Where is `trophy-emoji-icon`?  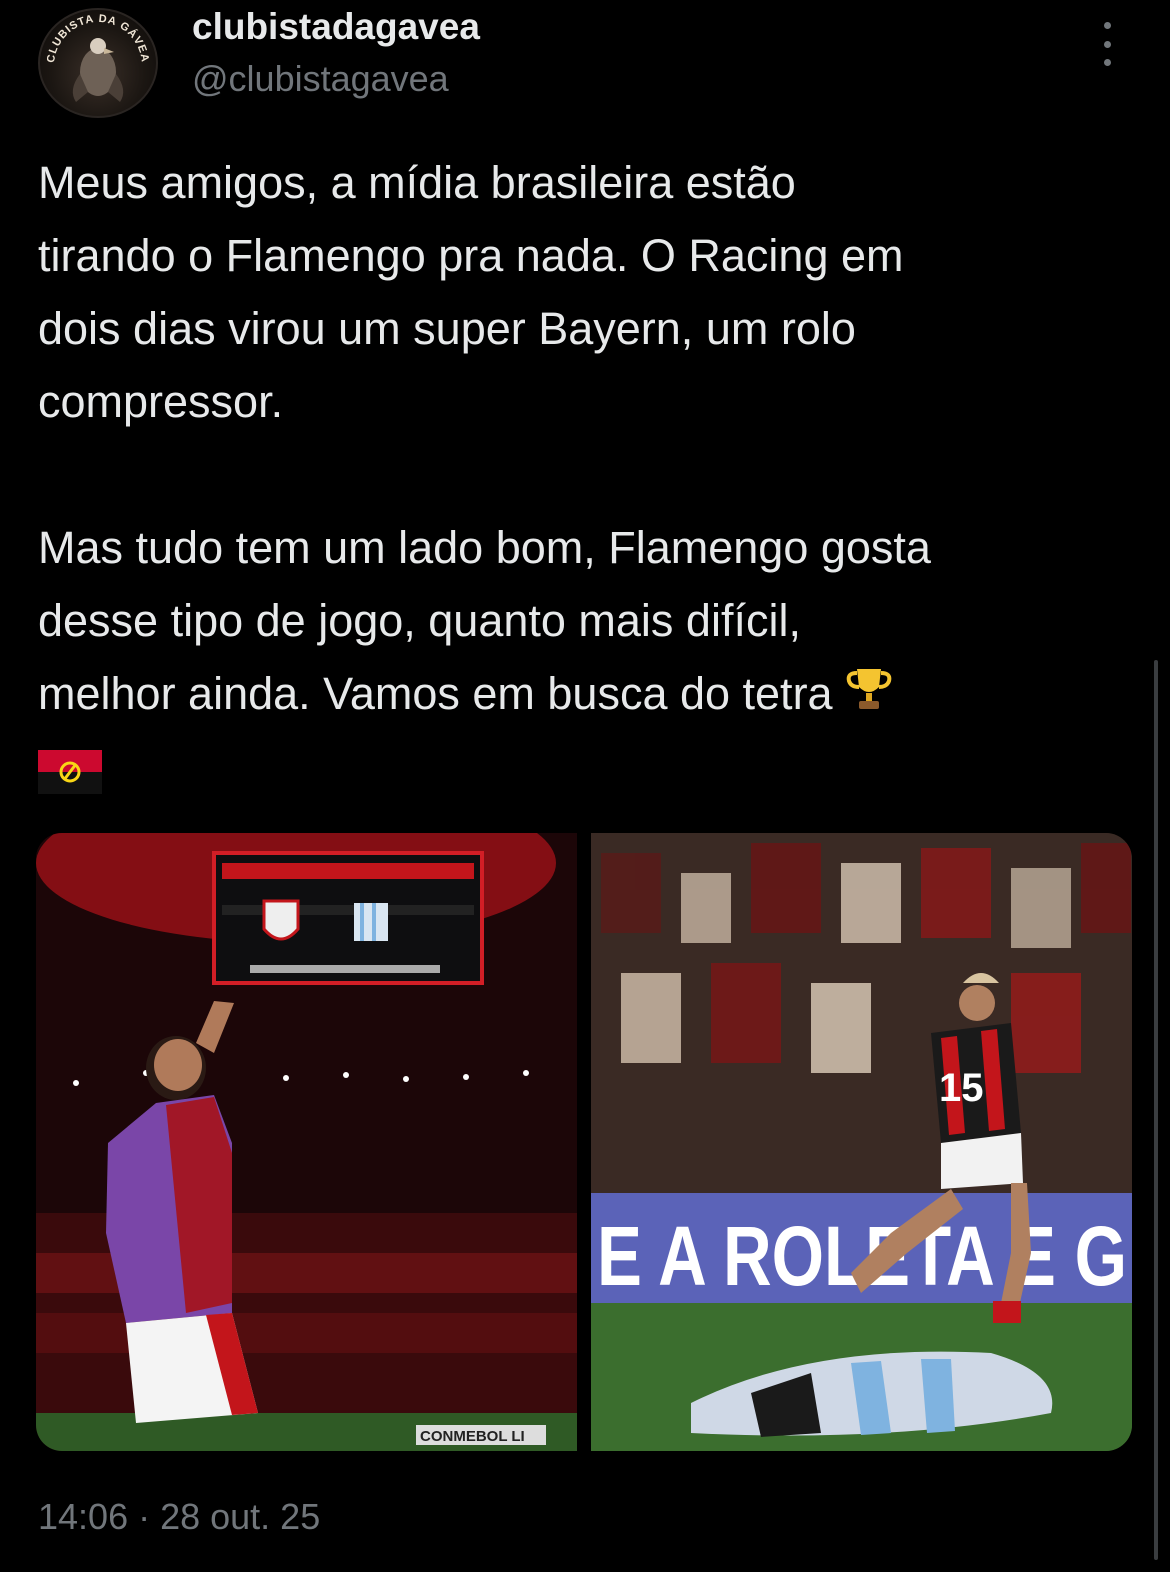 trophy-emoji-icon is located at coordinates (868, 689).